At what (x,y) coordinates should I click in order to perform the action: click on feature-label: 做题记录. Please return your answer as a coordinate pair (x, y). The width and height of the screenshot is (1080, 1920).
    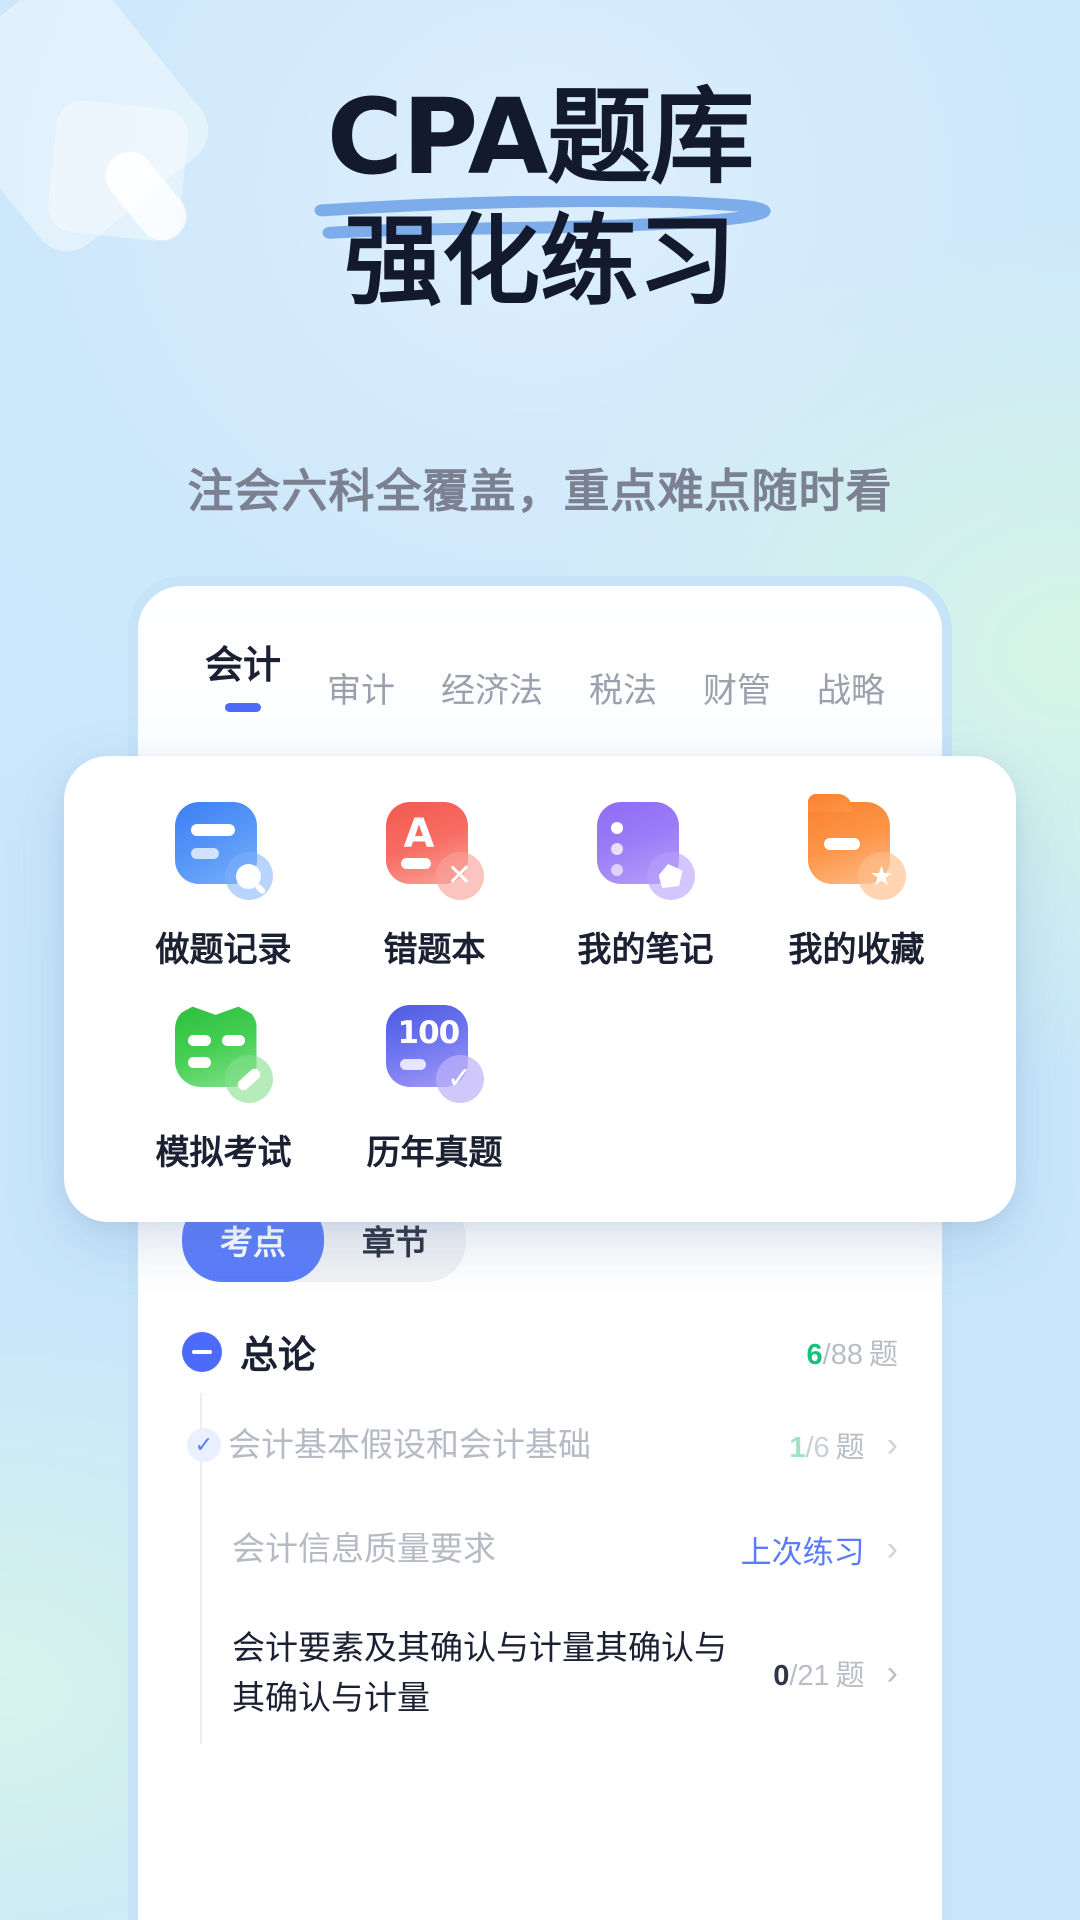
    Looking at the image, I should click on (223, 950).